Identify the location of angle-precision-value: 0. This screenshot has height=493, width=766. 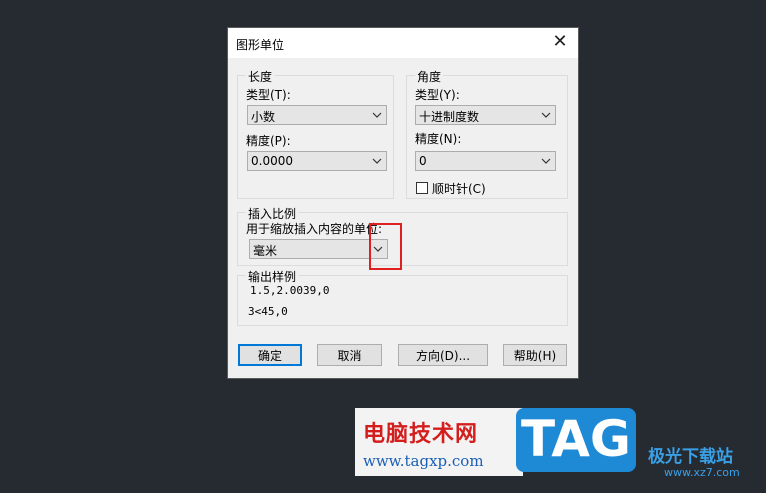
(423, 161).